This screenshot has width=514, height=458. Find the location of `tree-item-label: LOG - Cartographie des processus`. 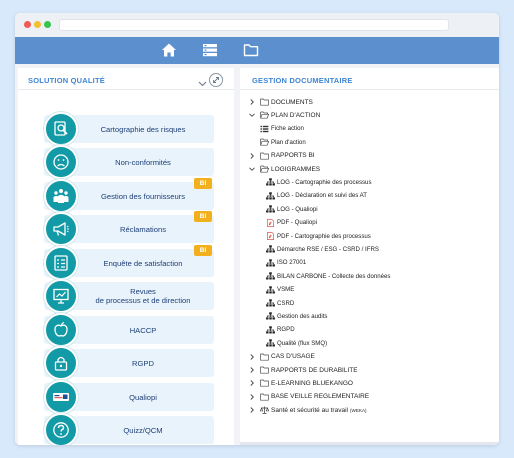

tree-item-label: LOG - Cartographie des processus is located at coordinates (324, 182).